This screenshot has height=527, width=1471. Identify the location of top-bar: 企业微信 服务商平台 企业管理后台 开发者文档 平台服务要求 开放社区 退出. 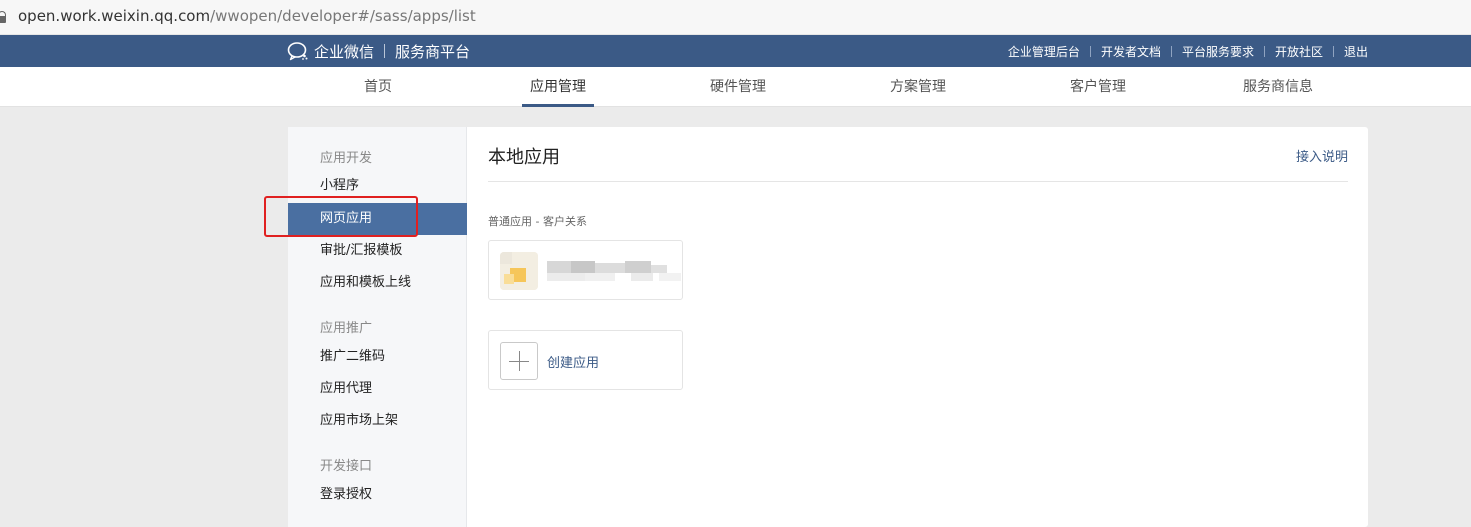
(735, 51).